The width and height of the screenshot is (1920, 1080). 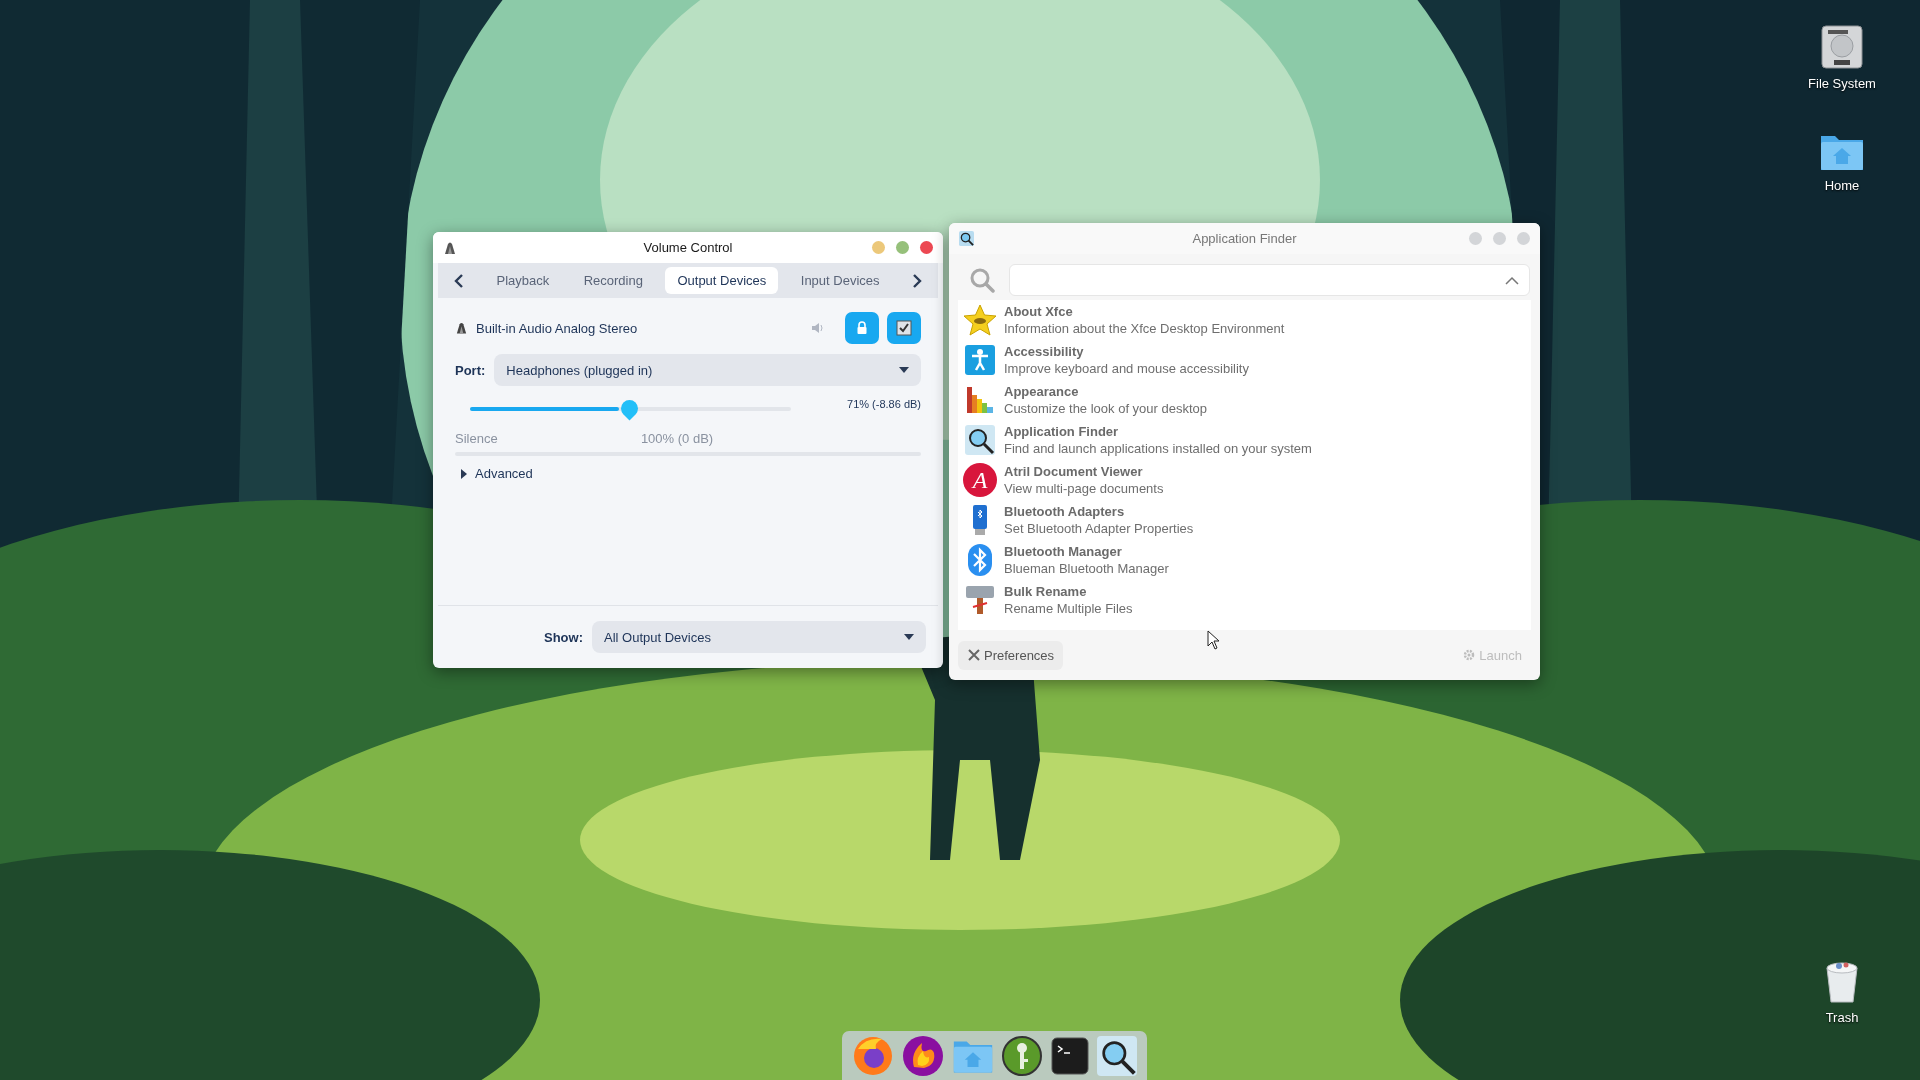 What do you see at coordinates (1842, 83) in the screenshot?
I see `desktop-icon-label: File System` at bounding box center [1842, 83].